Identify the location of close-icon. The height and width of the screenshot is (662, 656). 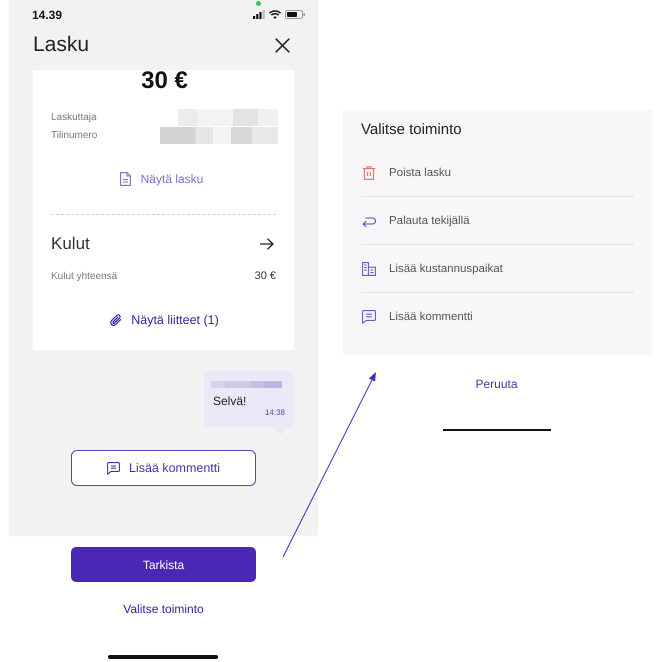
(282, 45).